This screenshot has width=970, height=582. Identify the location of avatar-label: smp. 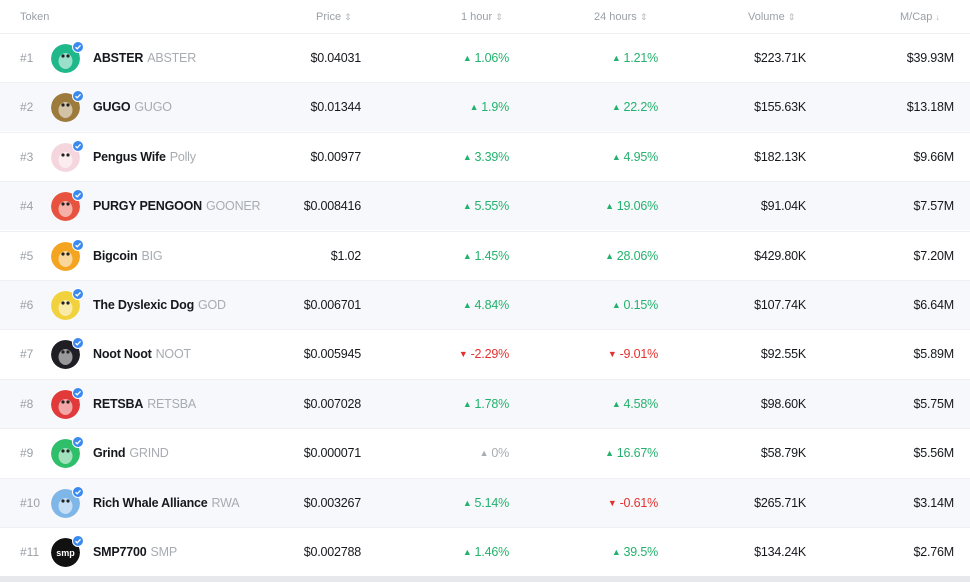
(65, 553).